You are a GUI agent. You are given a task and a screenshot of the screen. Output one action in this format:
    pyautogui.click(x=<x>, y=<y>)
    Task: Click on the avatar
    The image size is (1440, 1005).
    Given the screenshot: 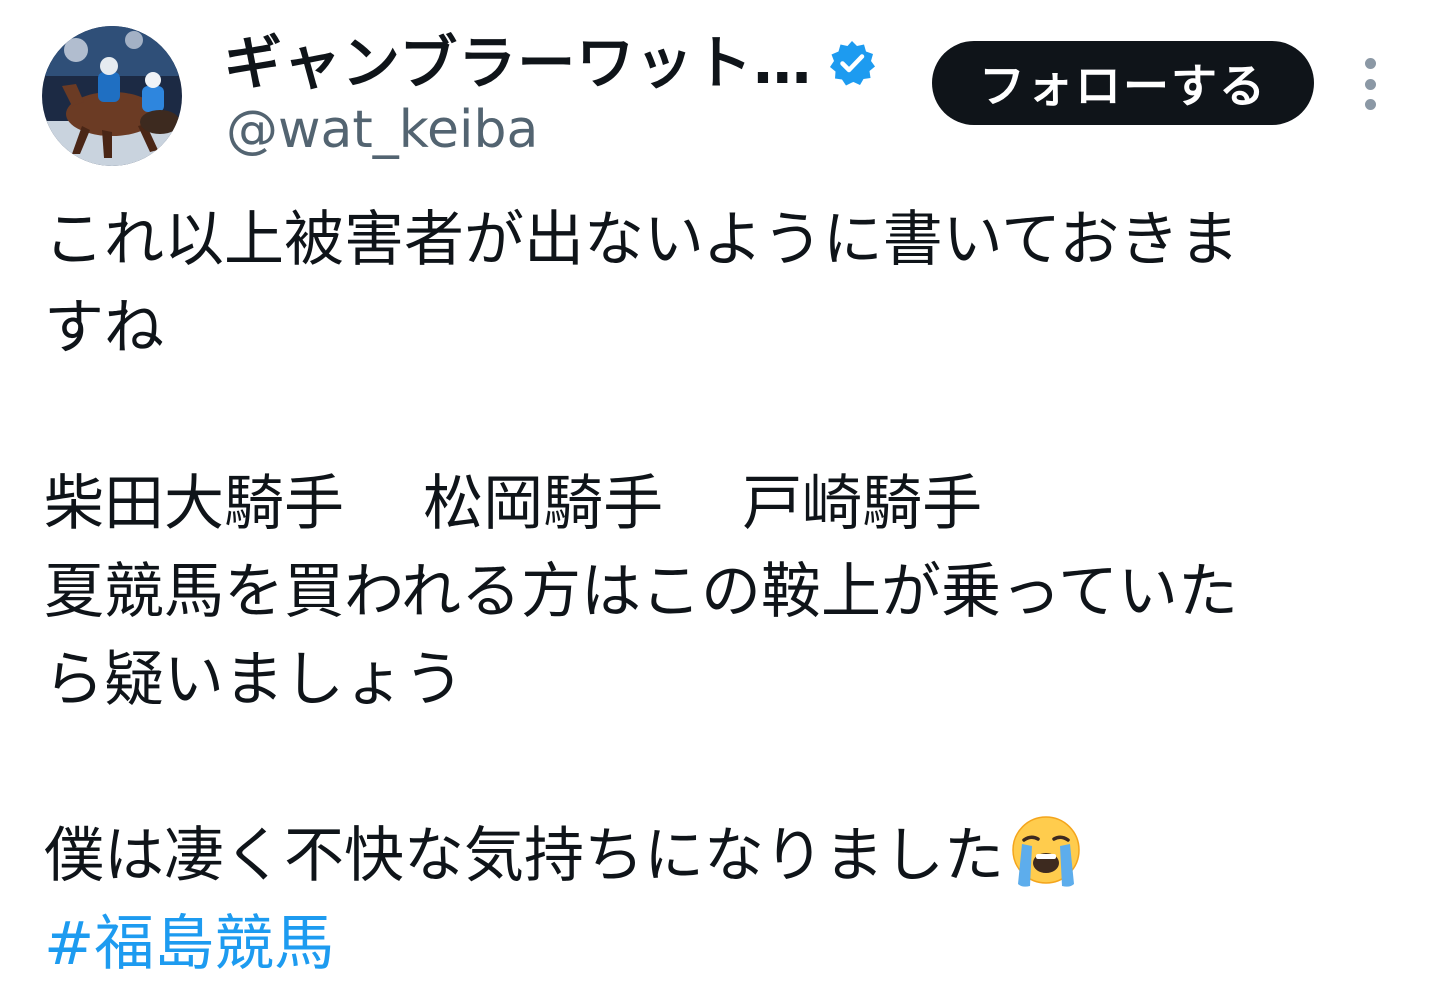 What is the action you would take?
    pyautogui.click(x=112, y=96)
    